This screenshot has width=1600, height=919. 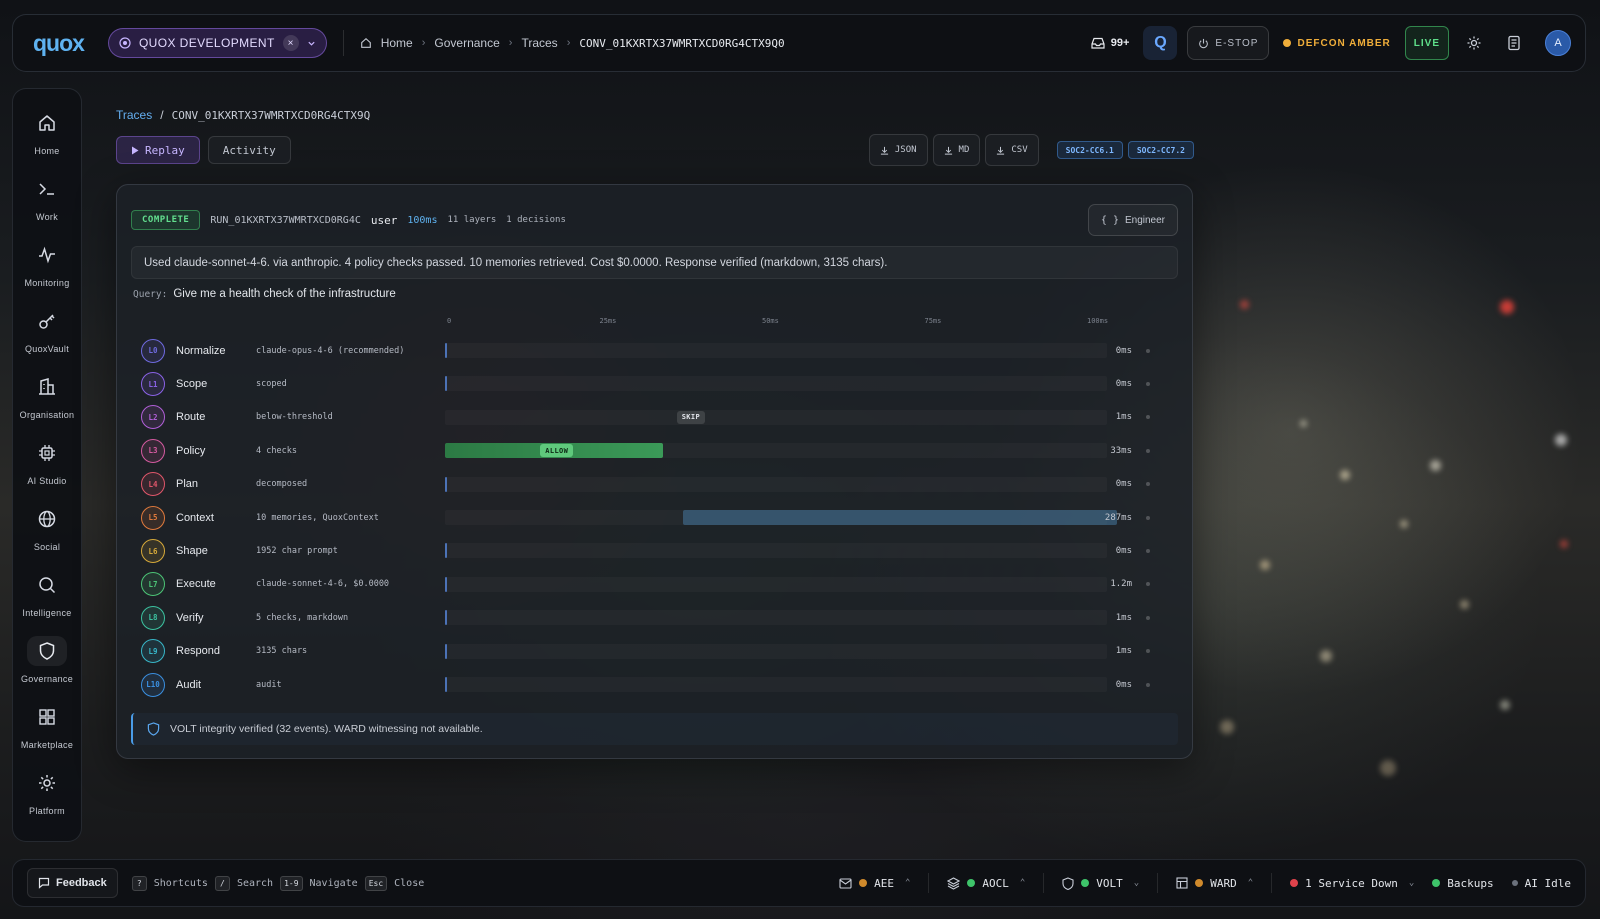 I want to click on layer-duration: 0ms, so click(x=1123, y=384).